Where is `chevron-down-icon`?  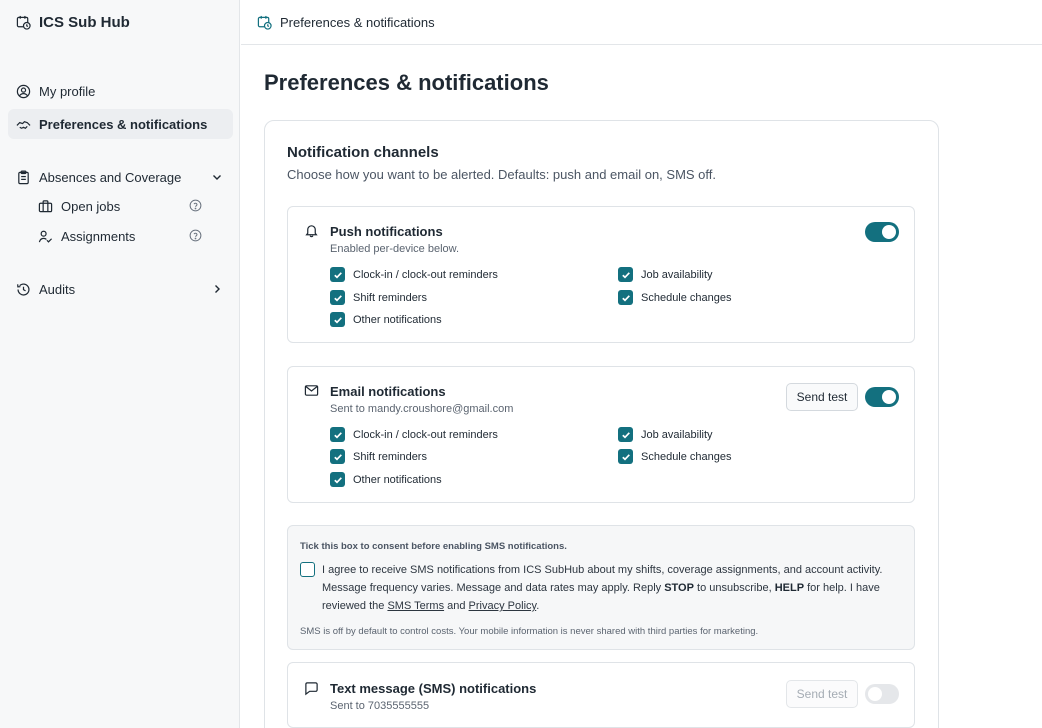
chevron-down-icon is located at coordinates (217, 177).